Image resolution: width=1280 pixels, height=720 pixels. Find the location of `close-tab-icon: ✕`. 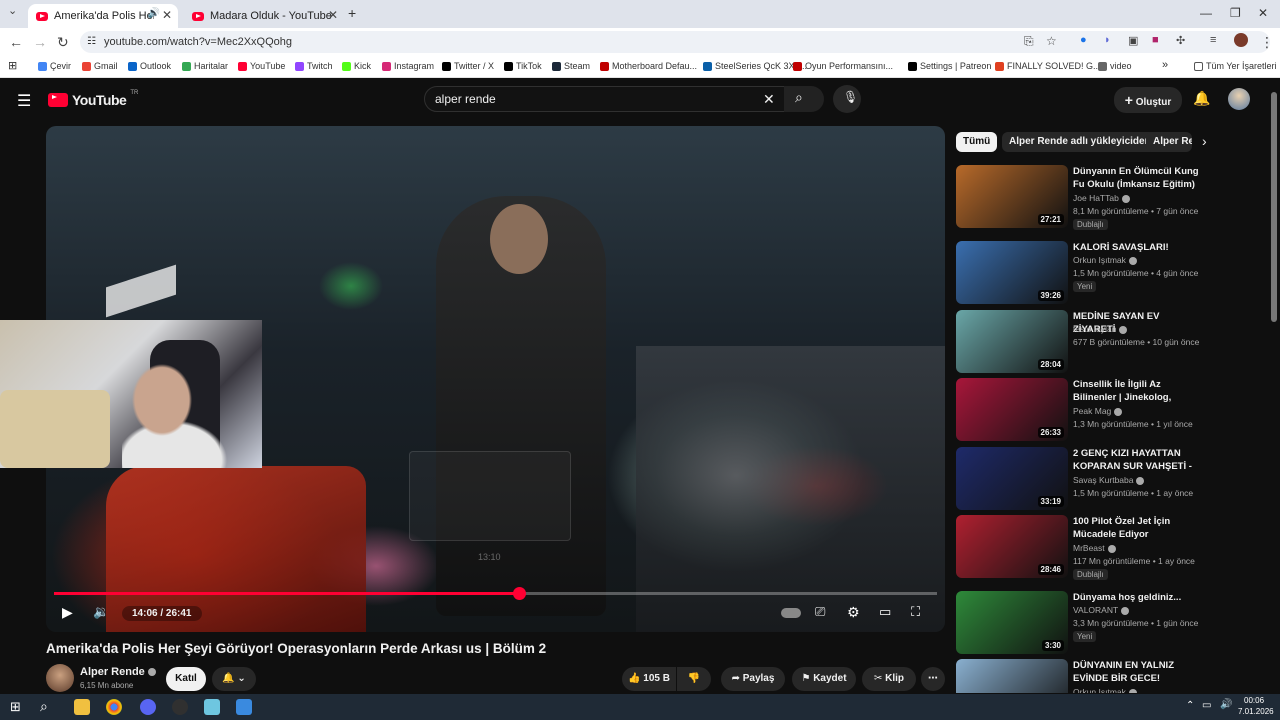

close-tab-icon: ✕ is located at coordinates (333, 15).